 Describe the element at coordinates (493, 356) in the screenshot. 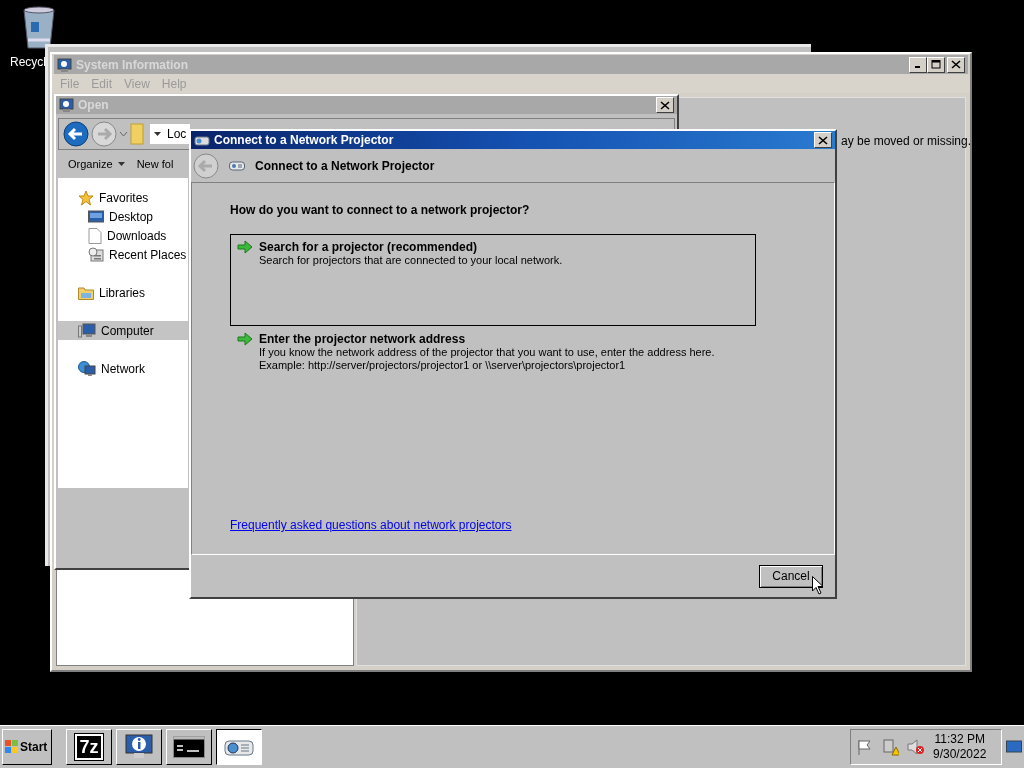

I see `option-button: Enter the projector network address If you know the network address of the projector that you want to use, enter the address here. Example: http://server/projectors/projector1 or \\server\projectors\projector1` at that location.